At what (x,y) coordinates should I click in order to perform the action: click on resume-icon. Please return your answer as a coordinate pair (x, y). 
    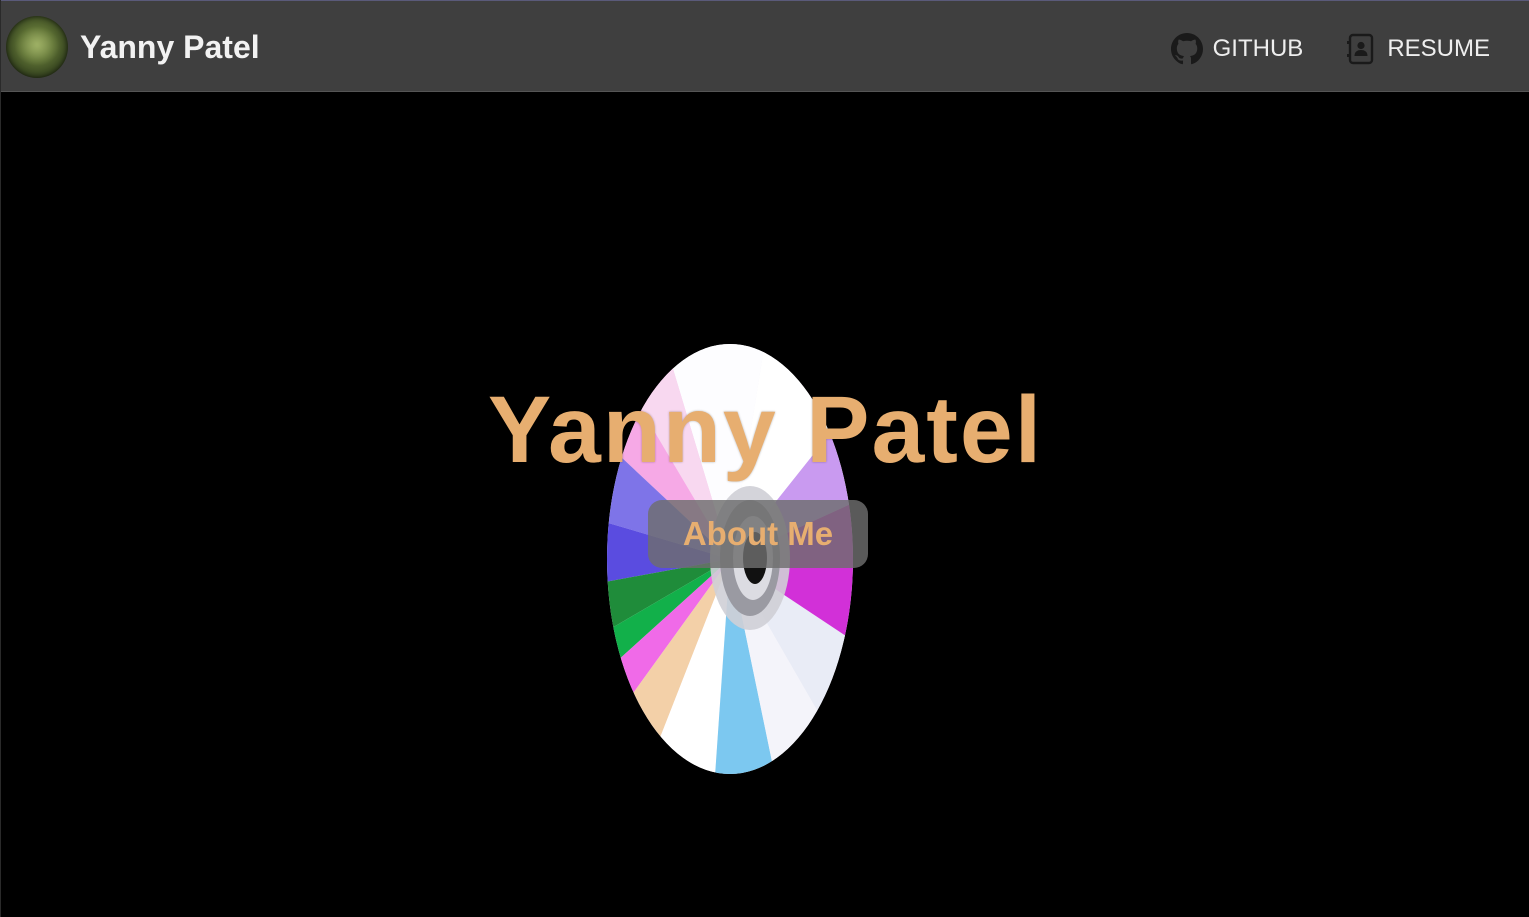
    Looking at the image, I should click on (1361, 49).